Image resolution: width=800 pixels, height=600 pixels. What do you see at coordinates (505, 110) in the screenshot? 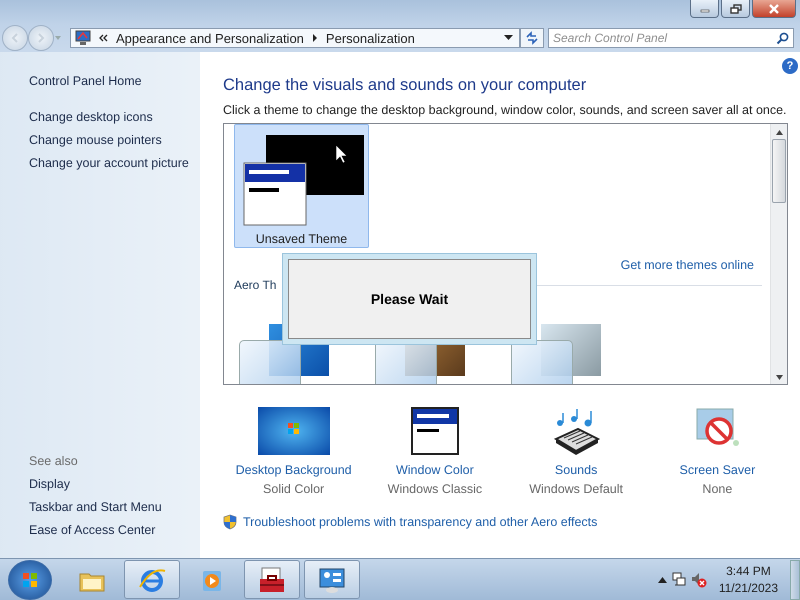
I see `description-text: Click a theme to change the desktop background, window color, sounds, and screen saver all at once.` at bounding box center [505, 110].